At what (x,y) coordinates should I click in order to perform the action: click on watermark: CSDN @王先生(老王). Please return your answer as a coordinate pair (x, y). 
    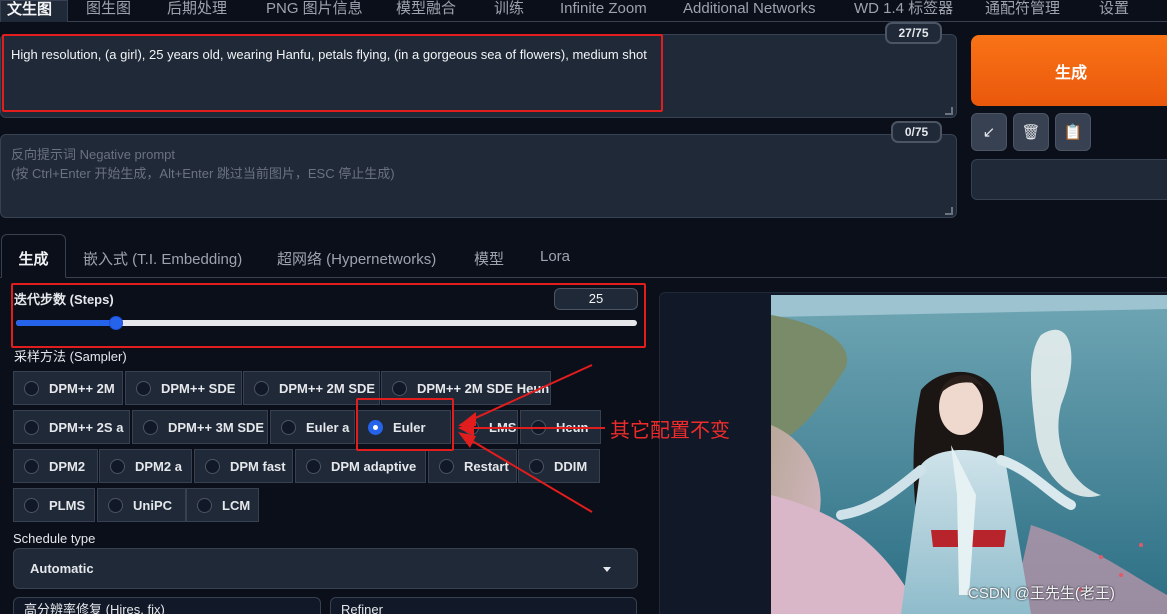
    Looking at the image, I should click on (1041, 593).